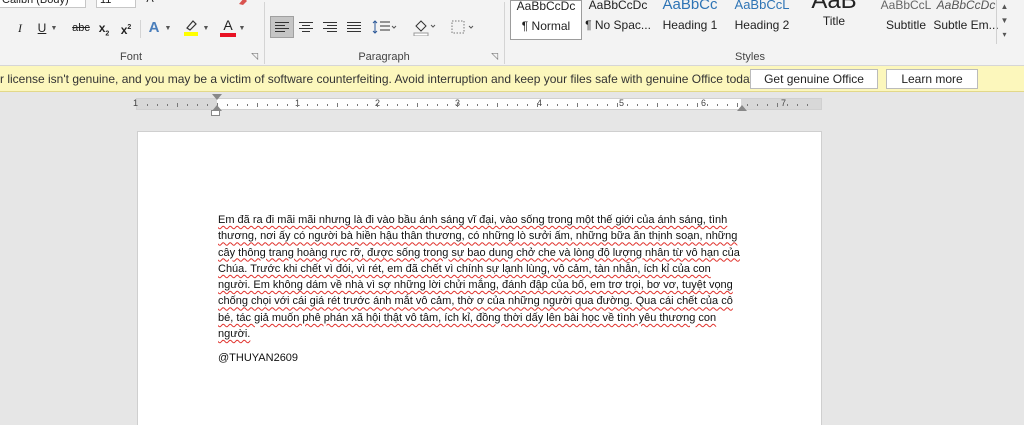 This screenshot has height=425, width=1024. Describe the element at coordinates (690, 6) in the screenshot. I see `style-heading-1-sample: AaBbCc` at that location.